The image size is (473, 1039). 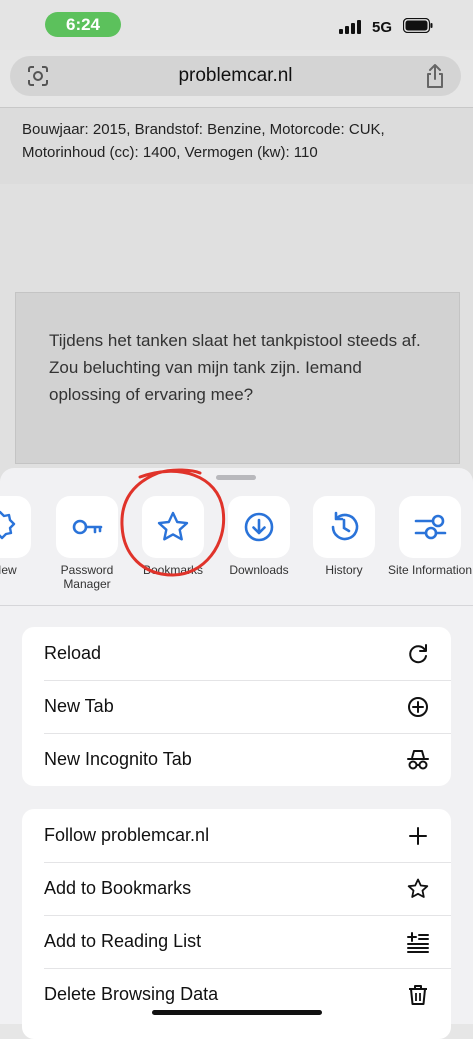 I want to click on menu-item-label: Follow problemcar.nl, so click(x=127, y=835).